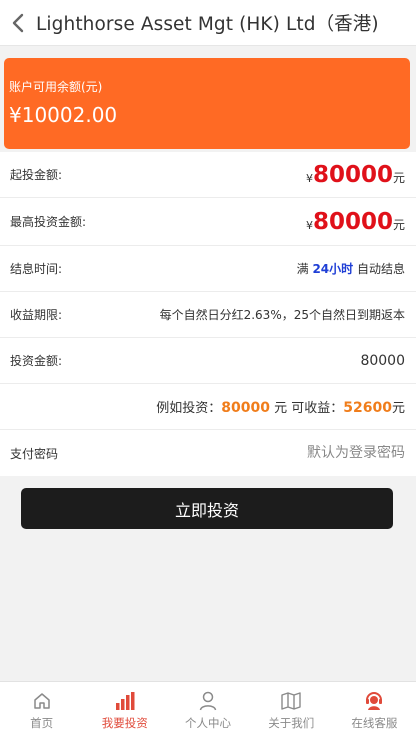 The width and height of the screenshot is (416, 738). I want to click on min-invest-row: 起投金额: ¥ 80000 元, so click(208, 175).